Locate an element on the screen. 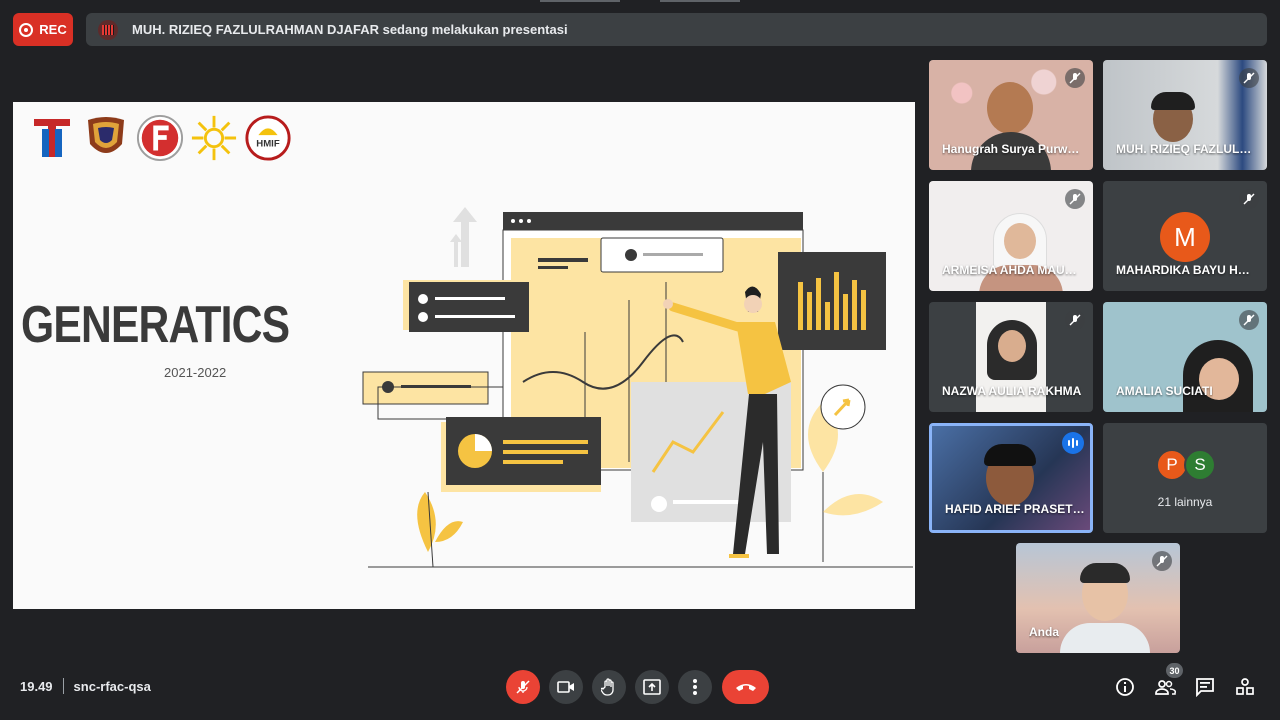 The height and width of the screenshot is (720, 1280). activities-button is located at coordinates (1245, 687).